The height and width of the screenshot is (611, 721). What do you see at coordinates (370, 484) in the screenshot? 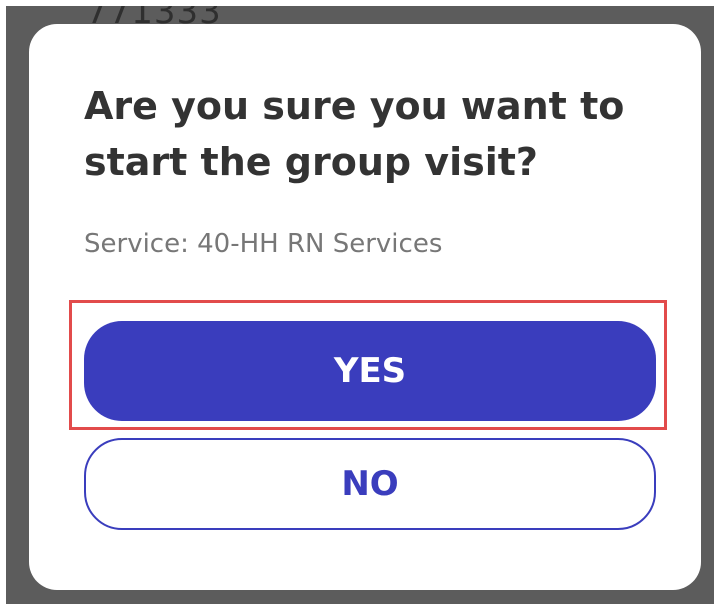
I see `no-button: NO` at bounding box center [370, 484].